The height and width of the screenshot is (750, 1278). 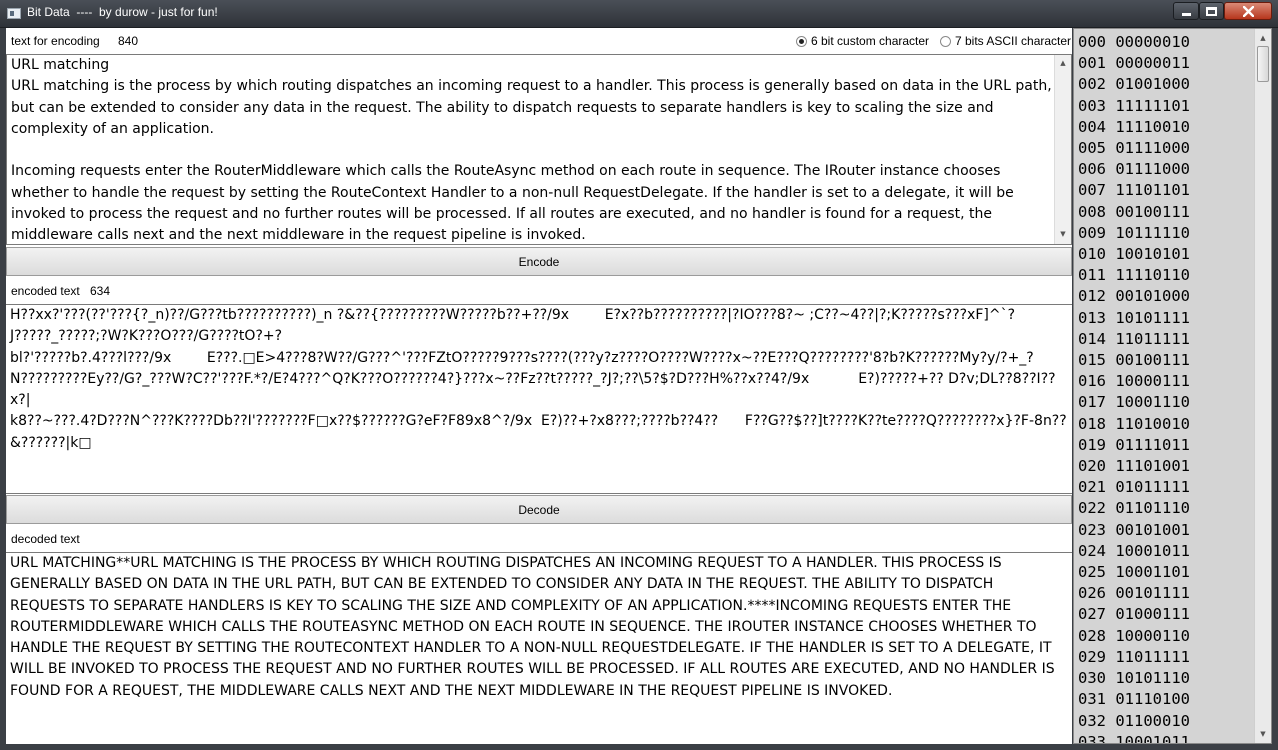 I want to click on radio-6bit: 6 bit custom character, so click(x=862, y=41).